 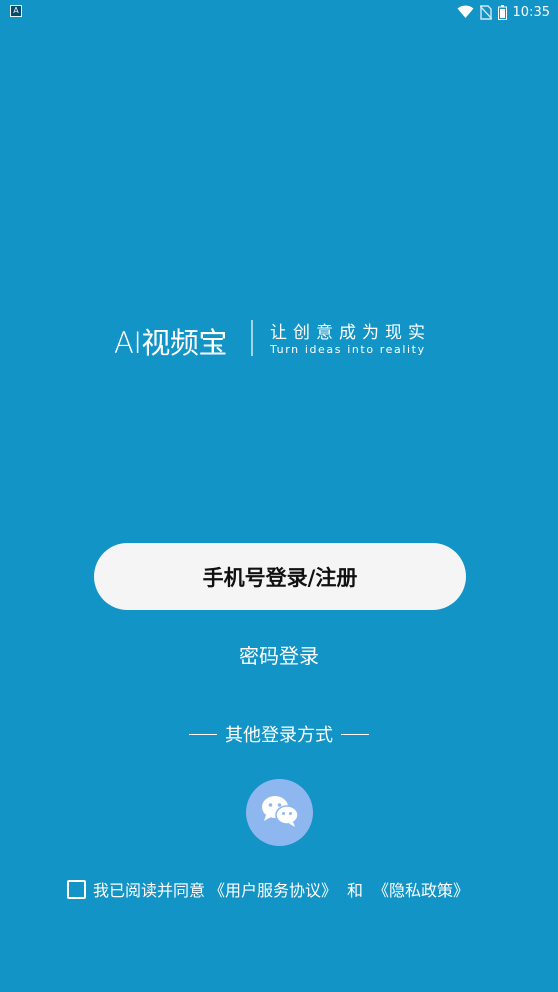 I want to click on slogan-english: Turn ideas into reality, so click(x=348, y=349).